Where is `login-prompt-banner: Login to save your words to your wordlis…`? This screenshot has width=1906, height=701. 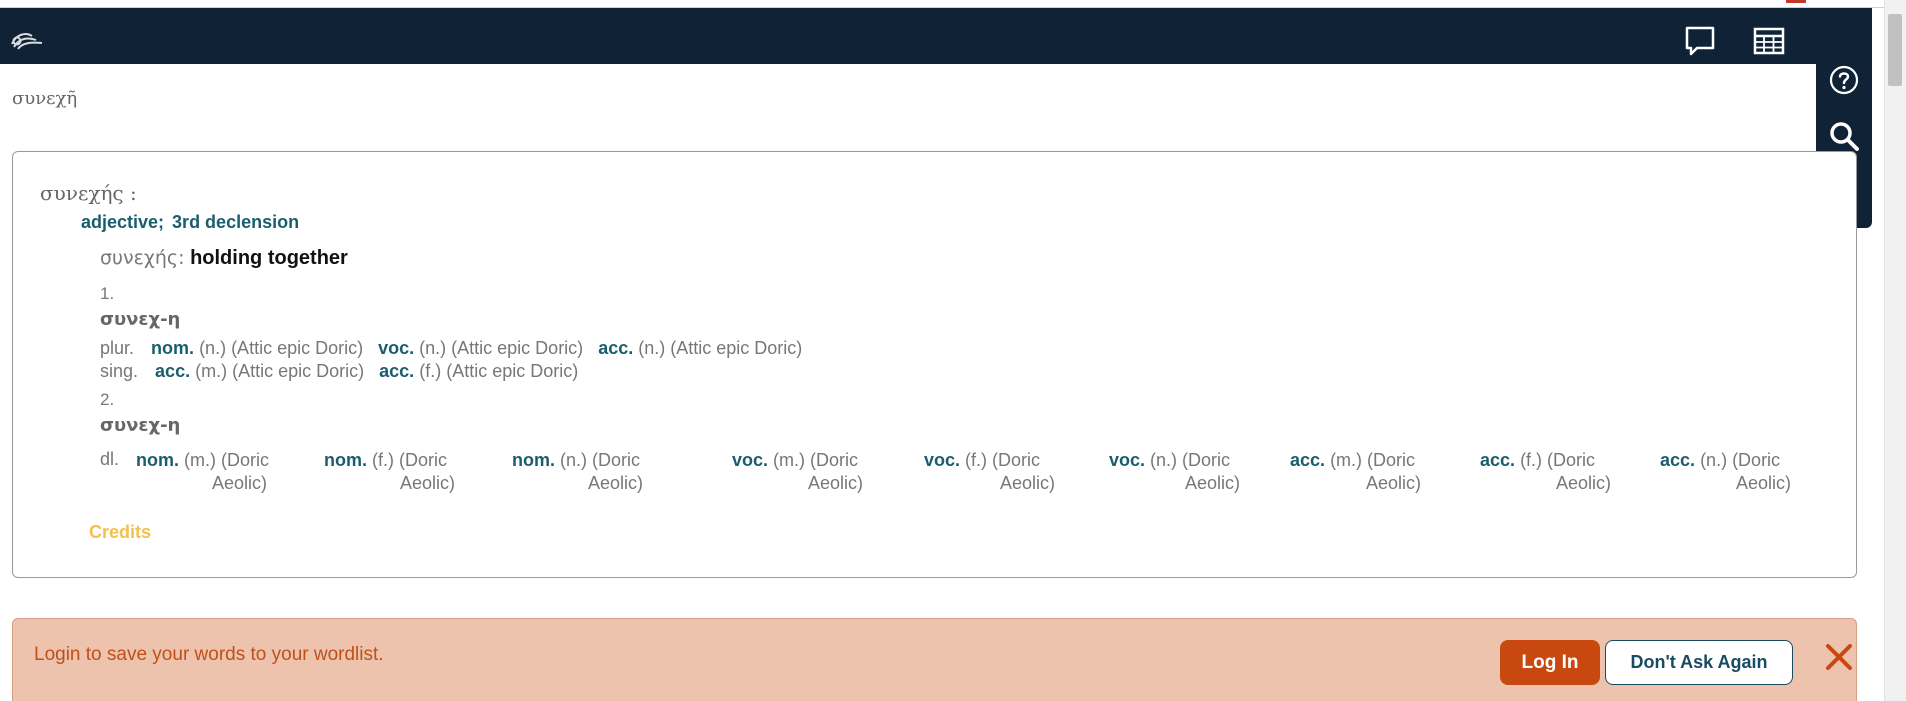
login-prompt-banner: Login to save your words to your wordlis… is located at coordinates (934, 659).